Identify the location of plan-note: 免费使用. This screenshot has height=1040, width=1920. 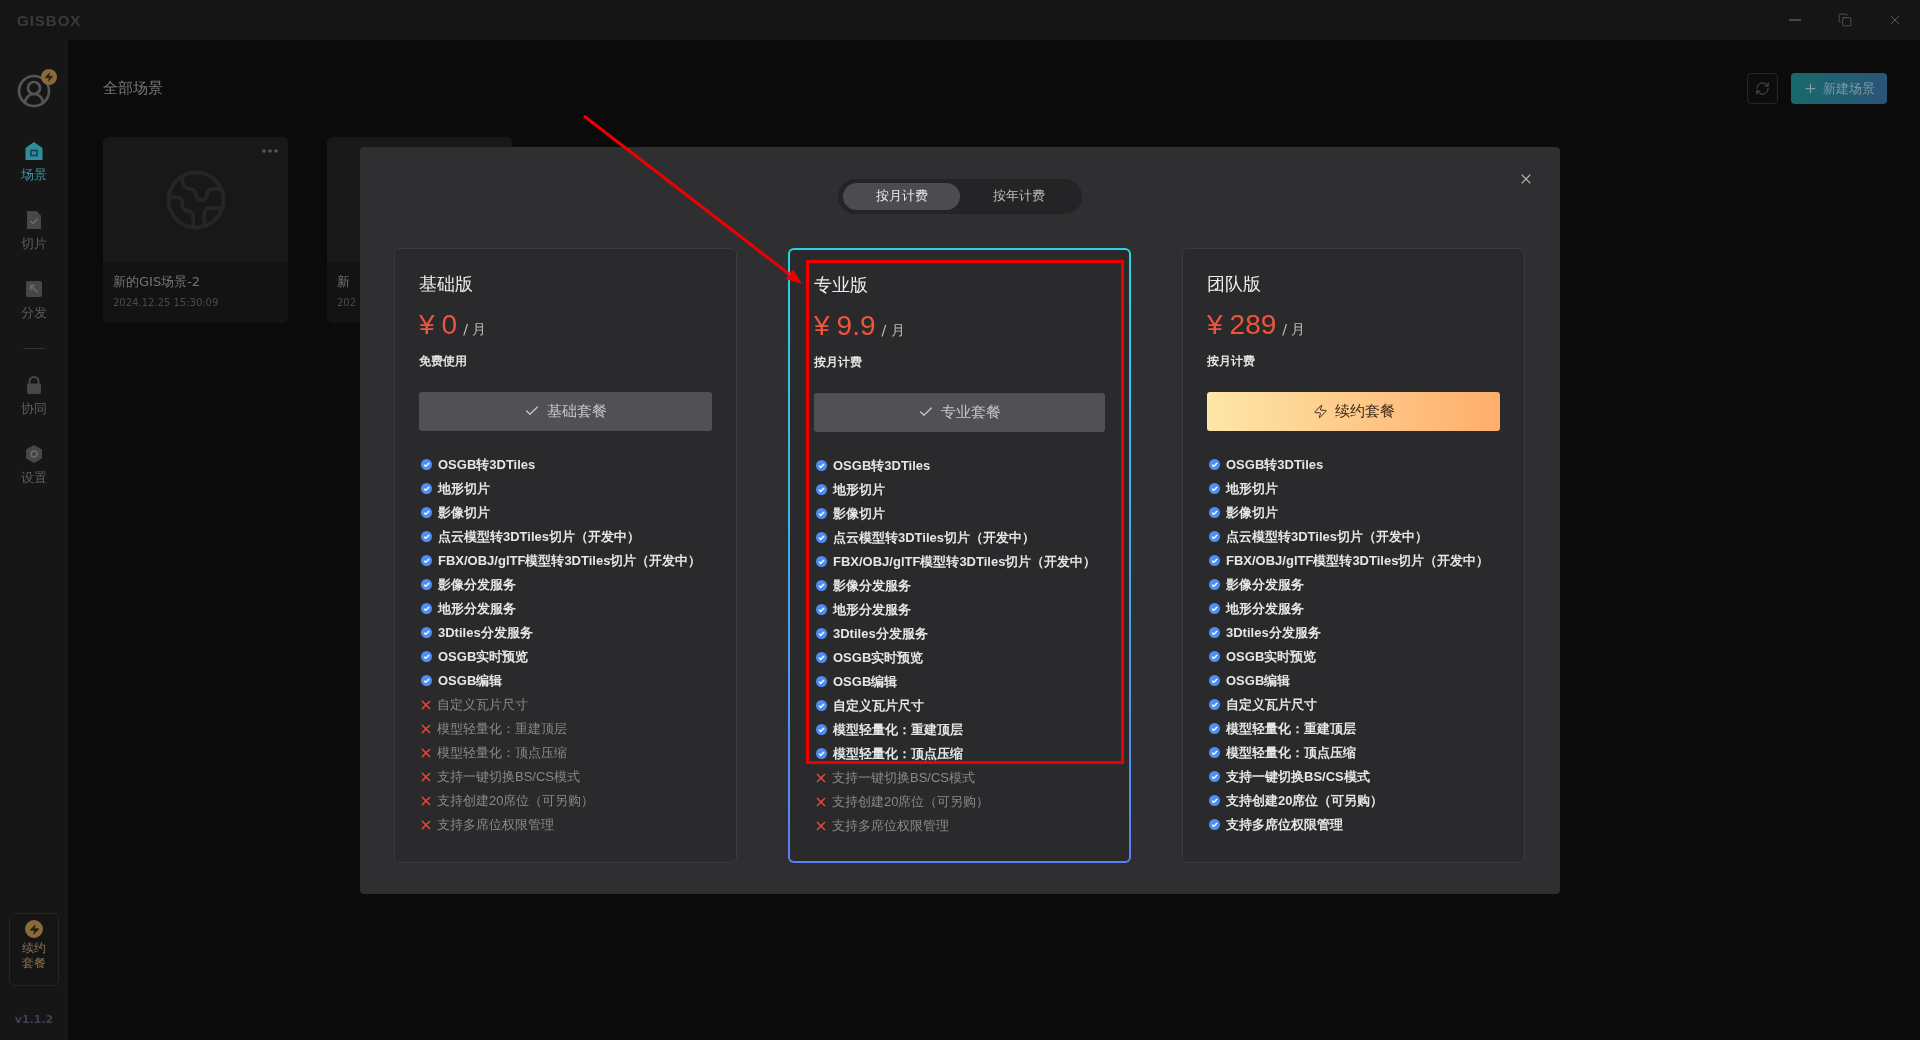
(443, 361).